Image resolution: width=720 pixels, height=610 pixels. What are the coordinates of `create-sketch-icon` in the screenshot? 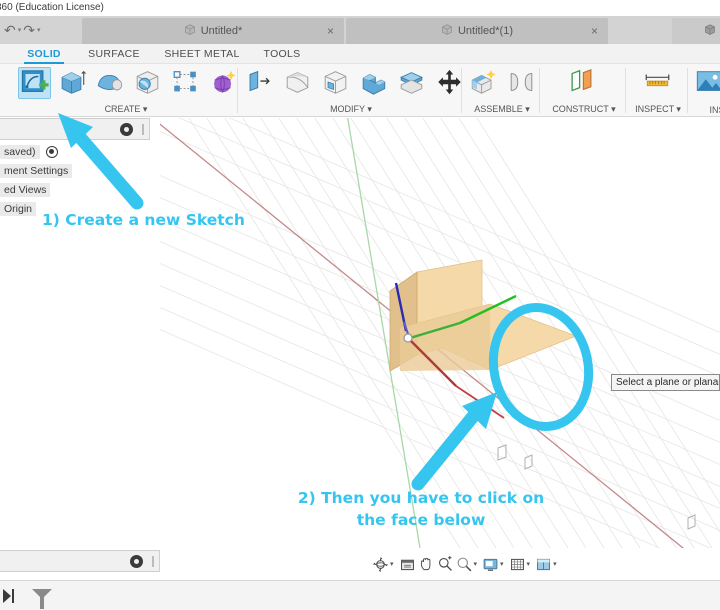 It's located at (34, 83).